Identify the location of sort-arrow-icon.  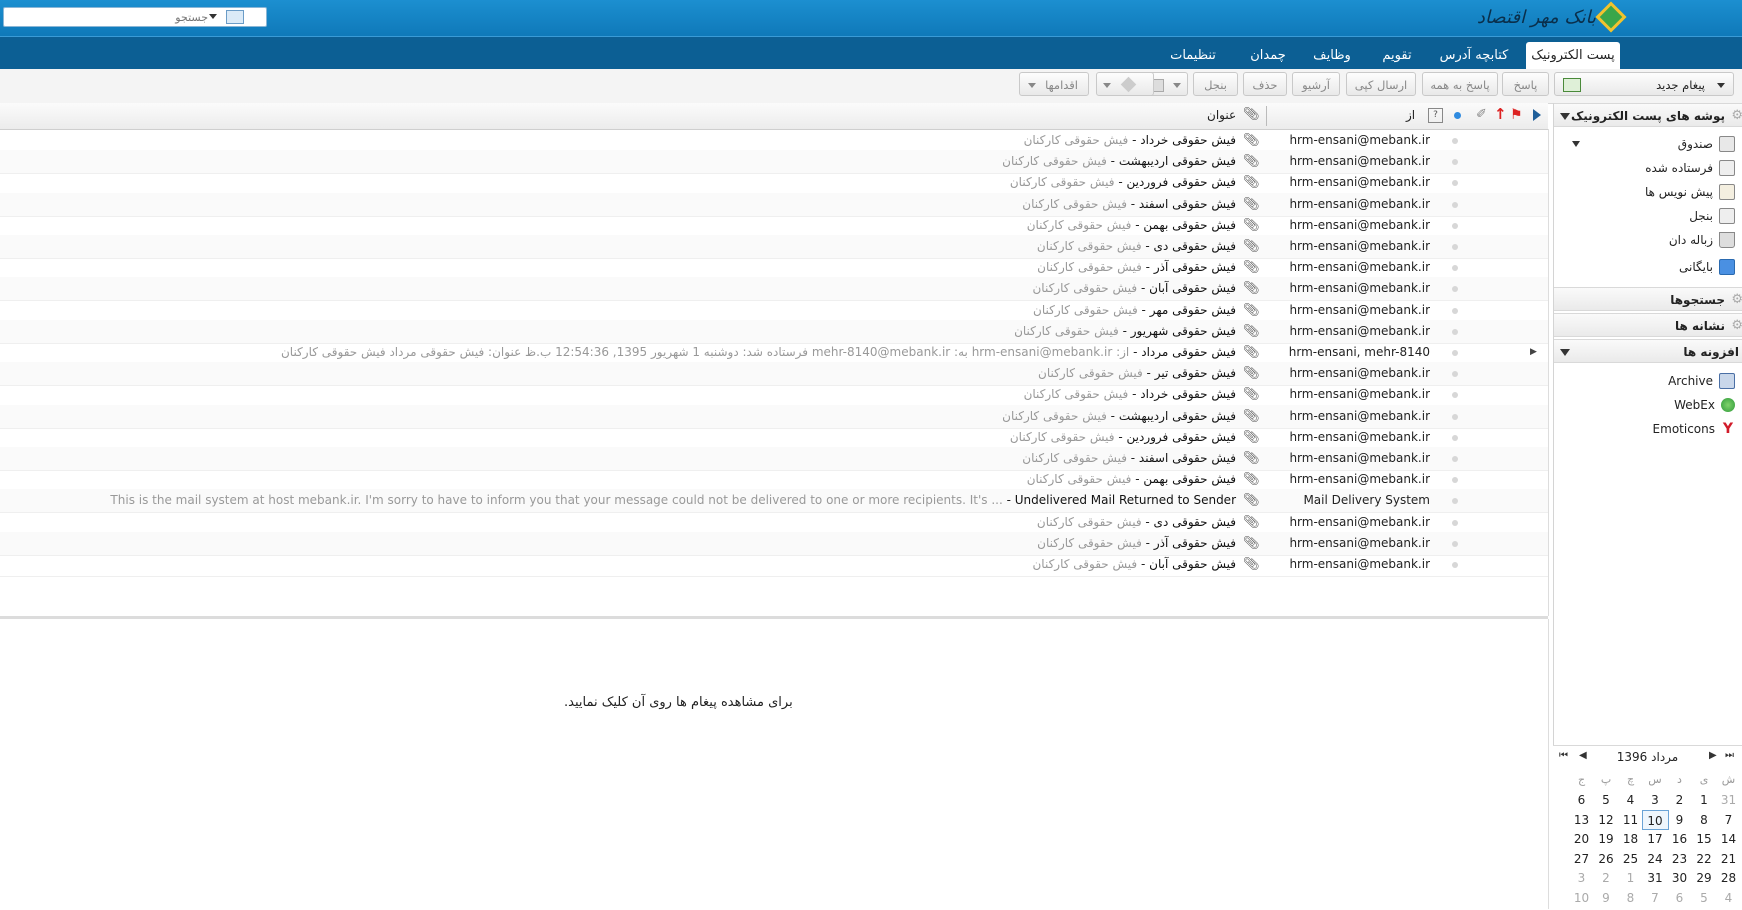
(1537, 115).